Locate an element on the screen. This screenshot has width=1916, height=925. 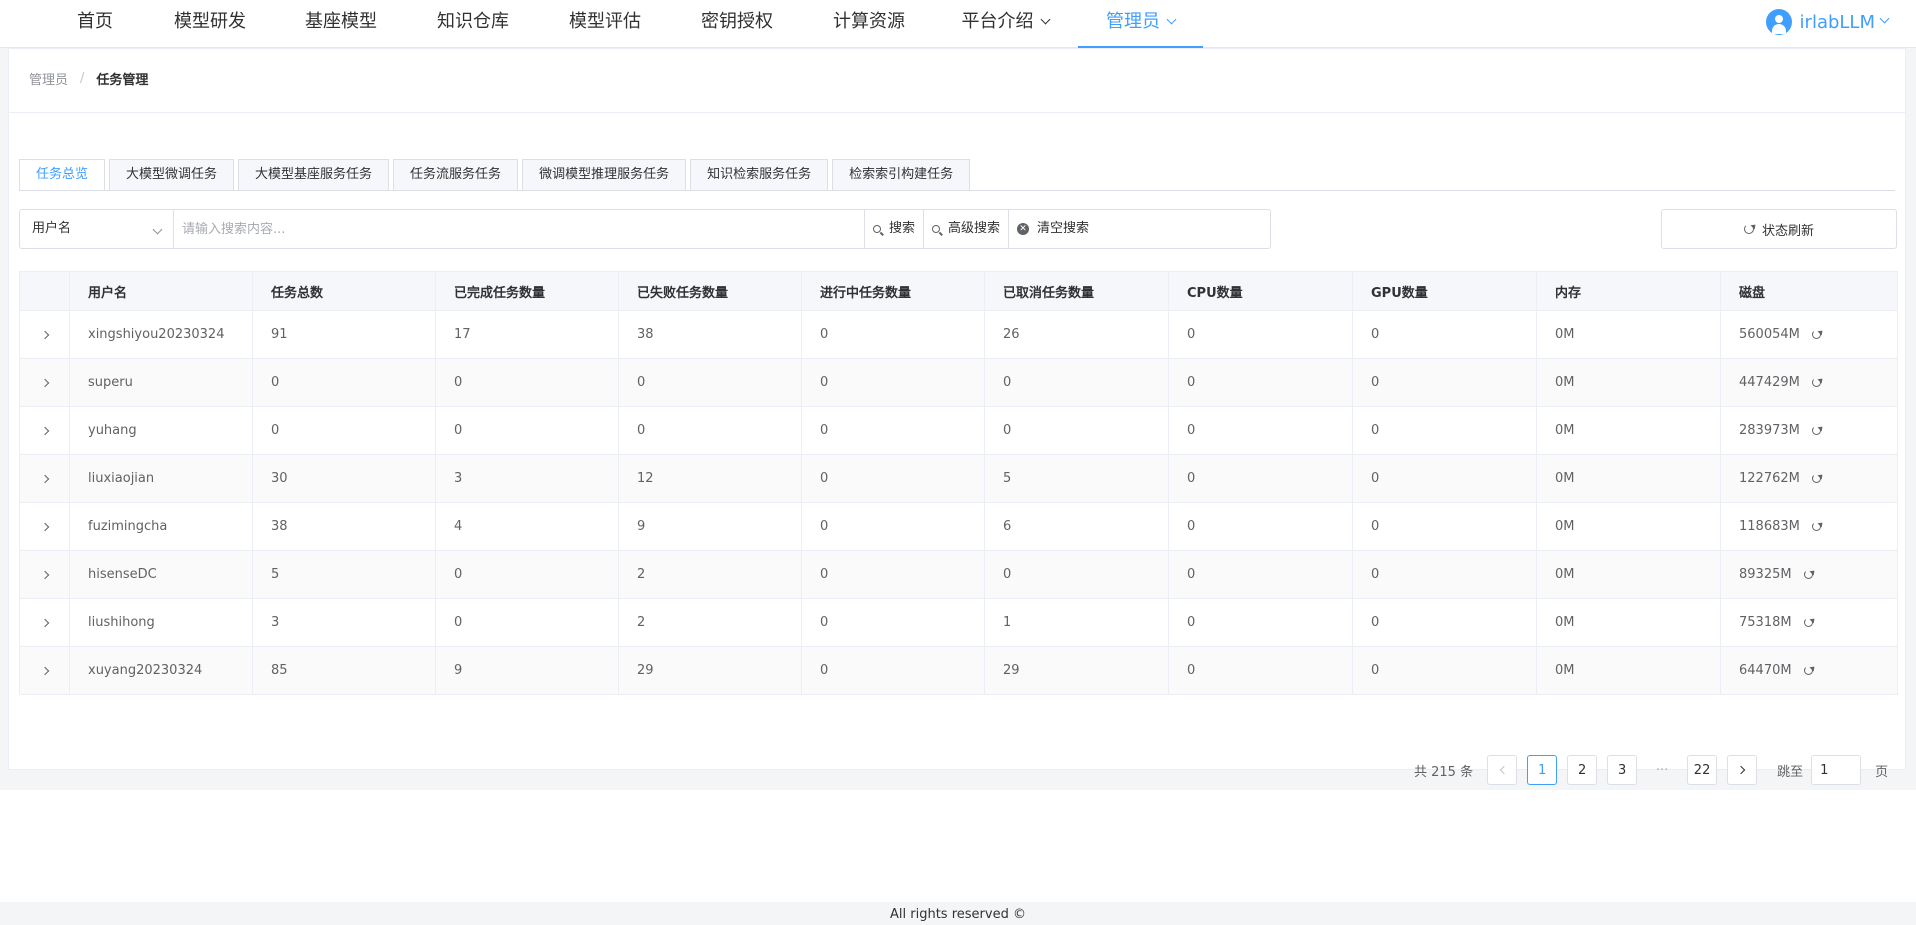
advanced-search-button: 高级搜索 is located at coordinates (965, 229).